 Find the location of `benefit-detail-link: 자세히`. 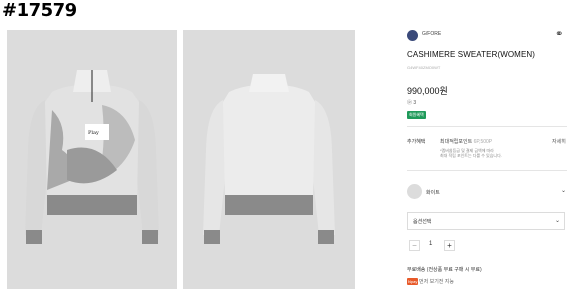

benefit-detail-link: 자세히 is located at coordinates (559, 141).